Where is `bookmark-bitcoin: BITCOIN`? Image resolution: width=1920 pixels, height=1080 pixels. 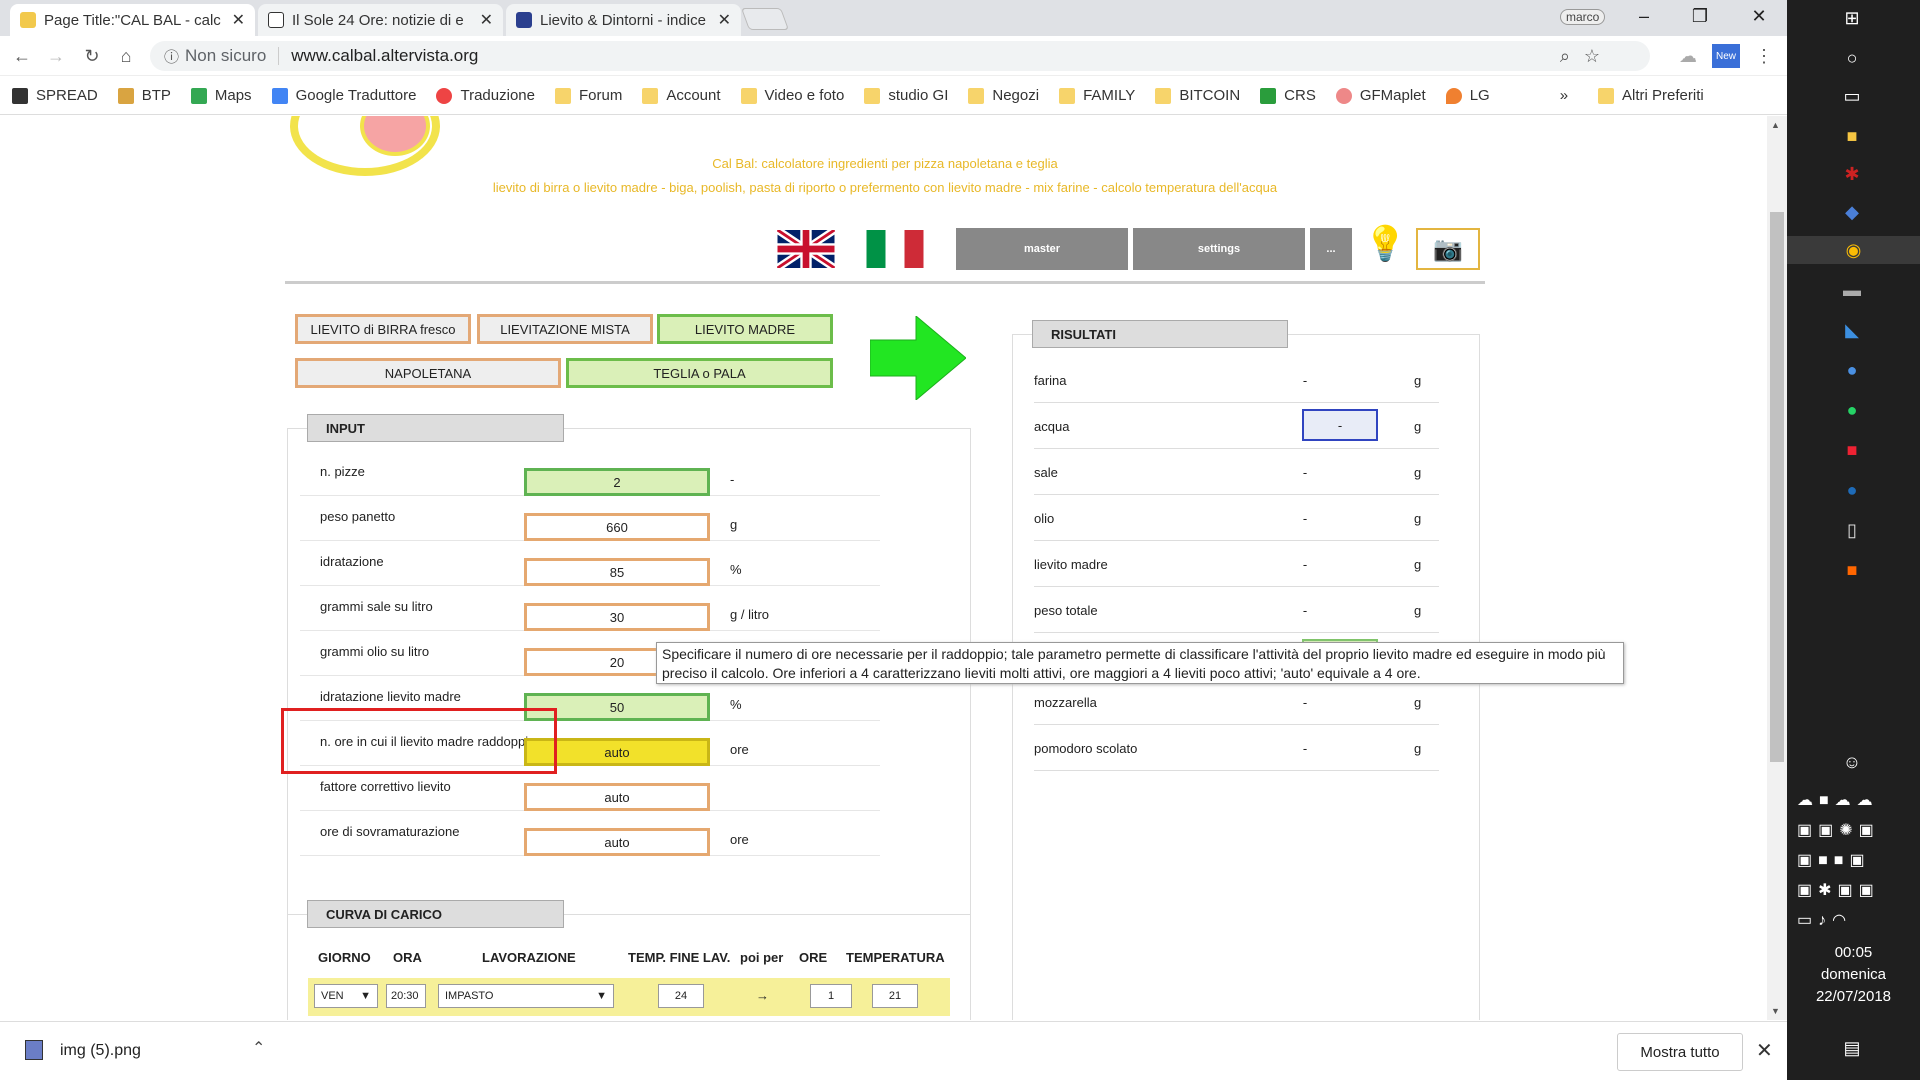
bookmark-bitcoin: BITCOIN is located at coordinates (1197, 95).